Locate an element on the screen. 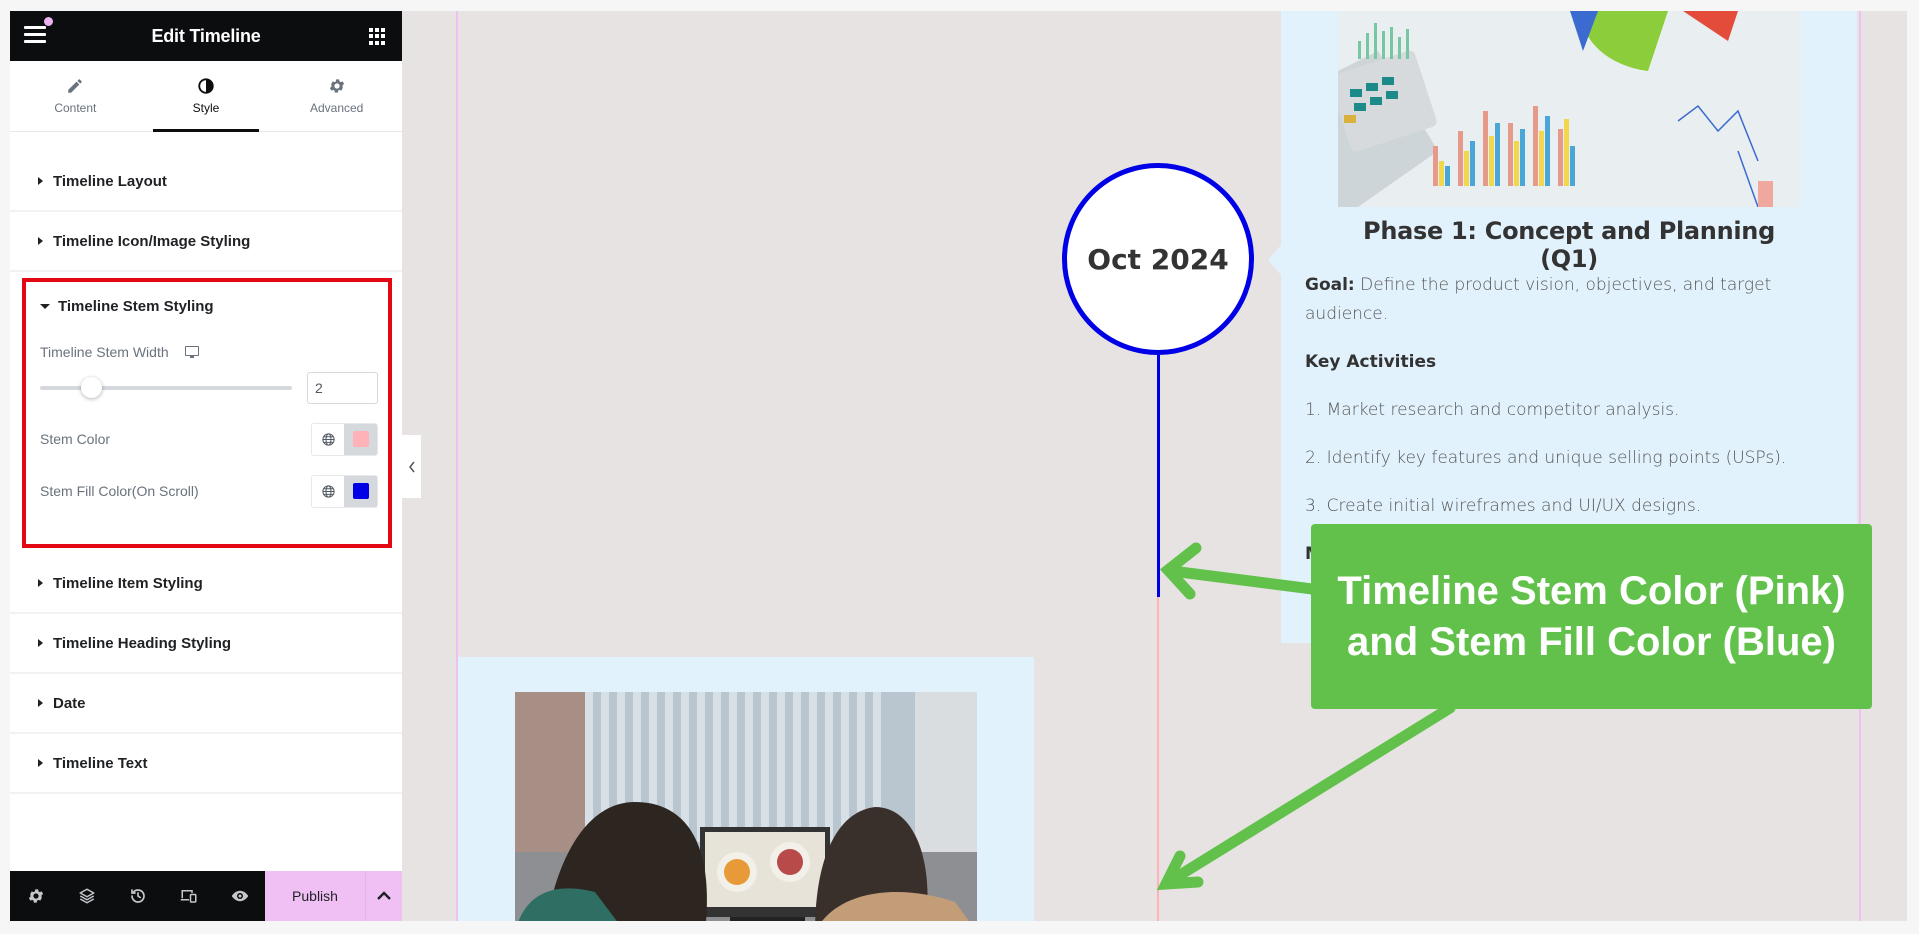 The height and width of the screenshot is (934, 1919). responsive-mode-button is located at coordinates (188, 896).